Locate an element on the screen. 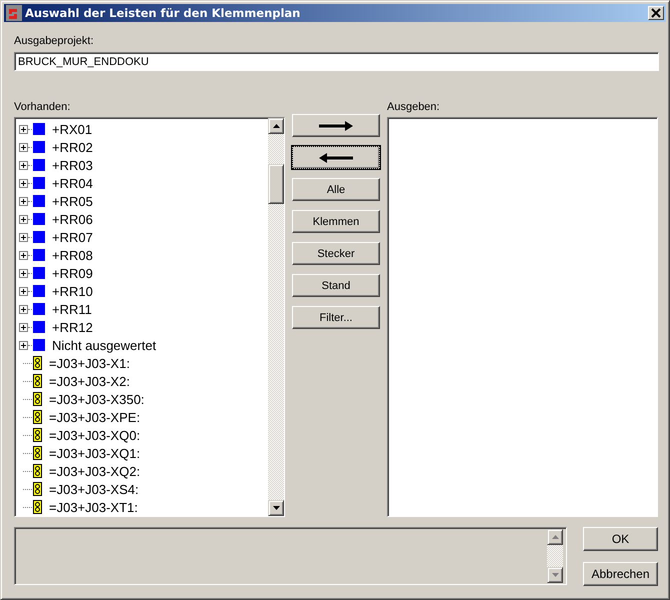 The image size is (670, 600). tree-item: =J03+J03-X1: is located at coordinates (89, 363).